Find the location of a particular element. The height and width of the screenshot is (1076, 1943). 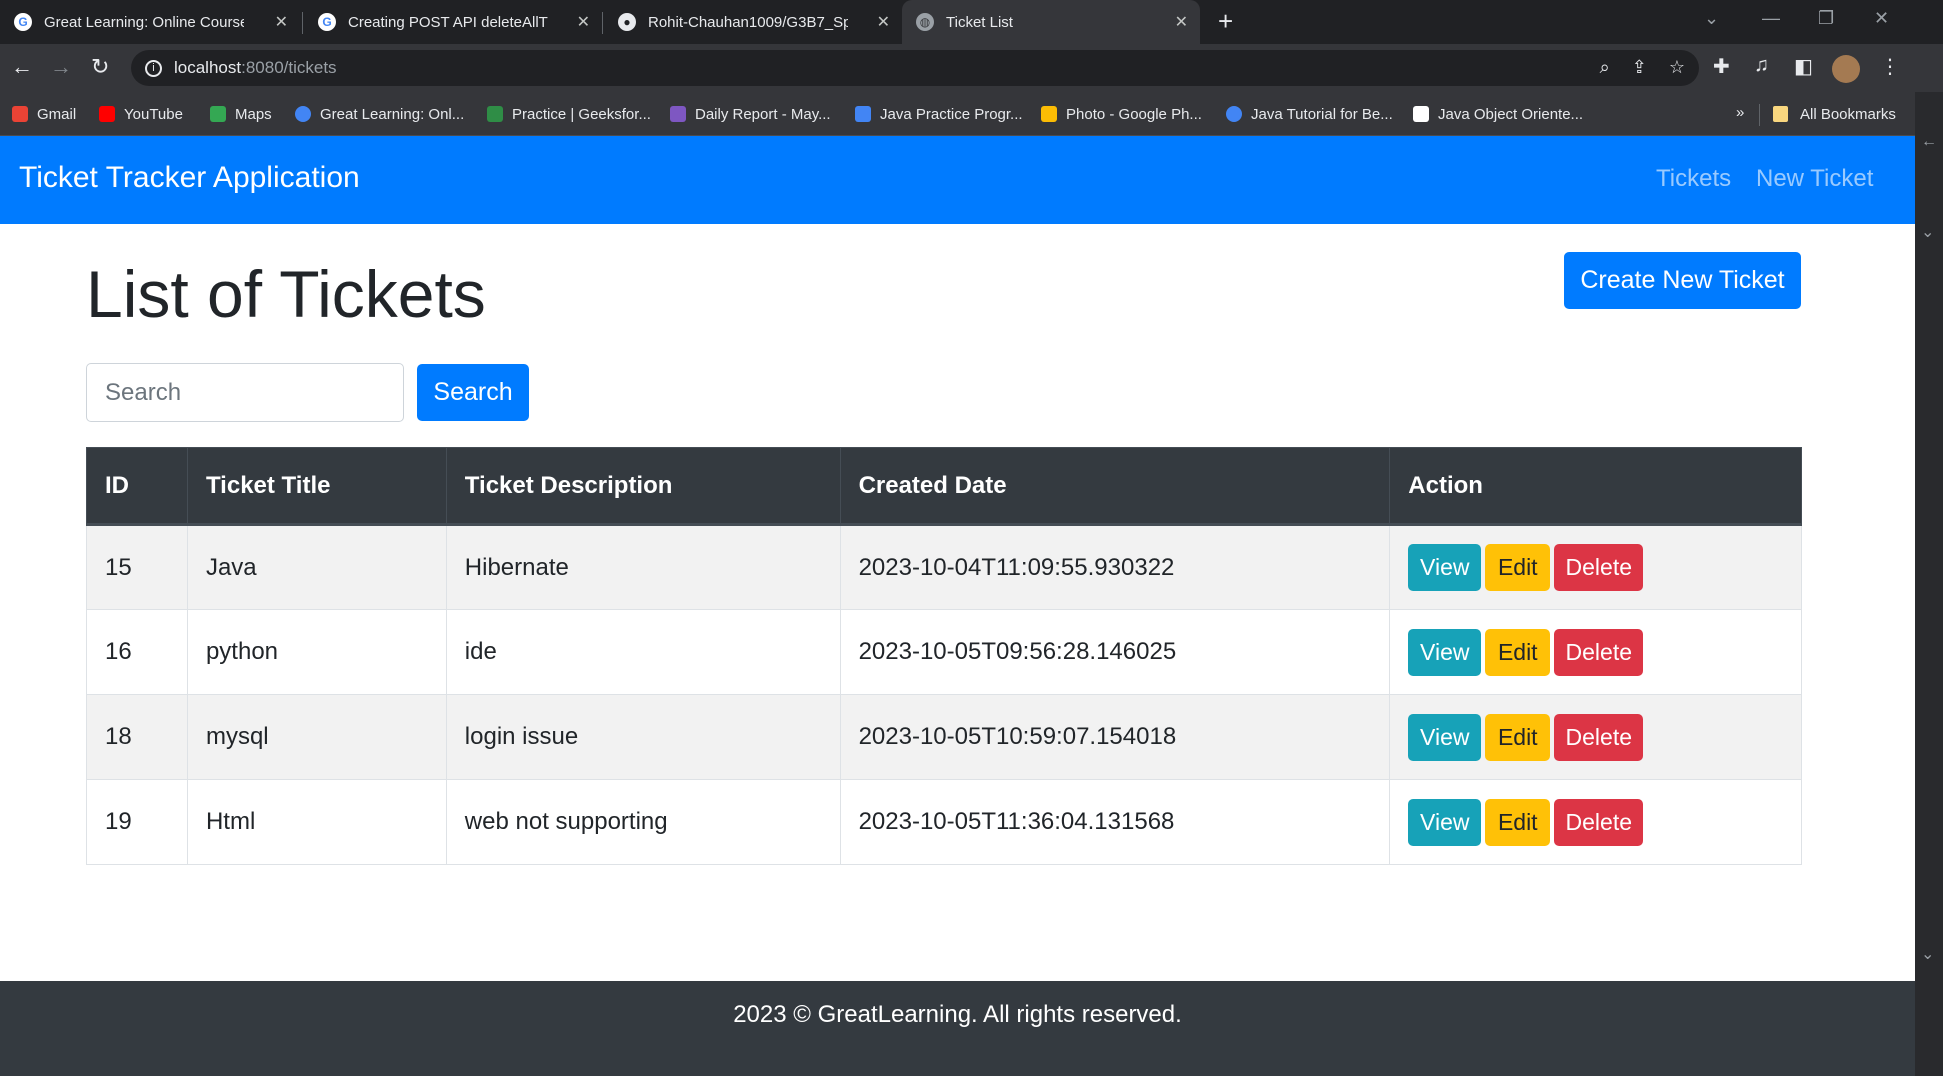

close-window-icon: ✕ is located at coordinates (1881, 18).